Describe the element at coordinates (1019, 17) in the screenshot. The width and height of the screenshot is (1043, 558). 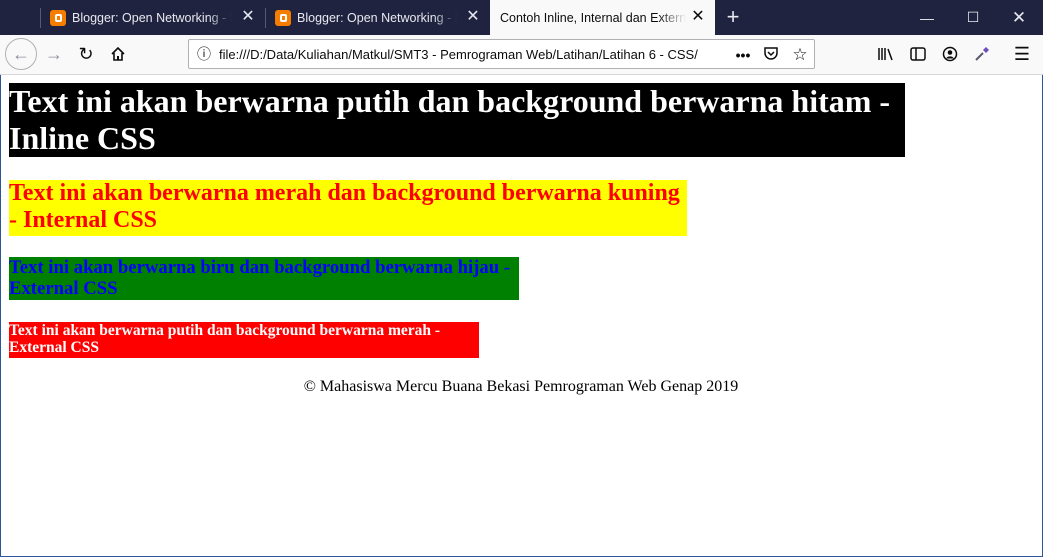
I see `close-window-icon: ✕` at that location.